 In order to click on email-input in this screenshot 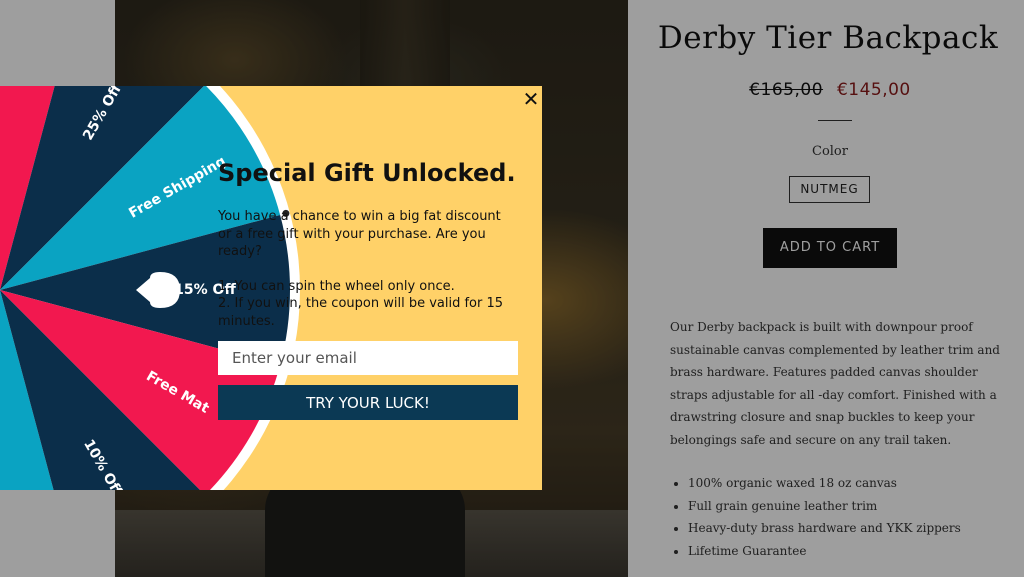, I will do `click(368, 358)`.